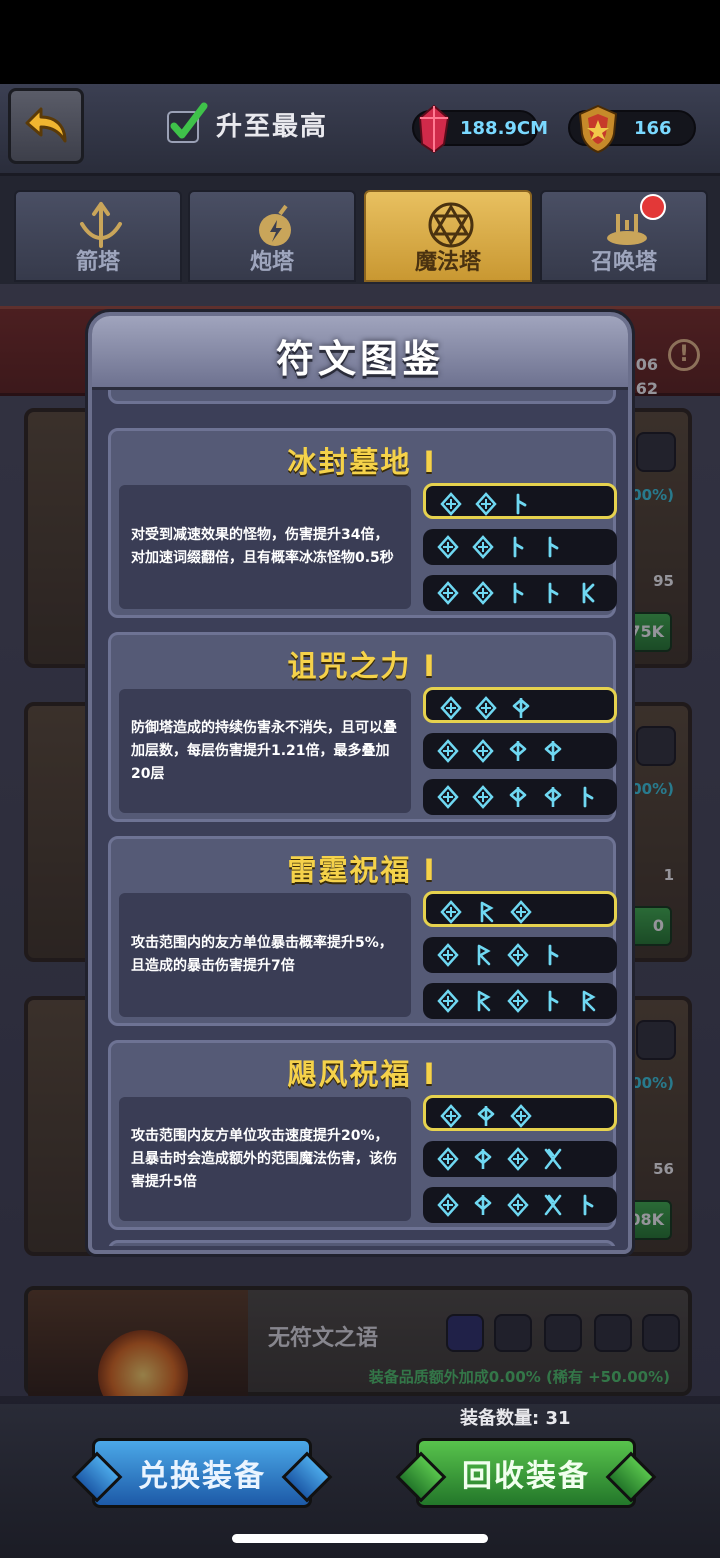 The image size is (720, 1558). Describe the element at coordinates (360, 1538) in the screenshot. I see `home-indicator` at that location.